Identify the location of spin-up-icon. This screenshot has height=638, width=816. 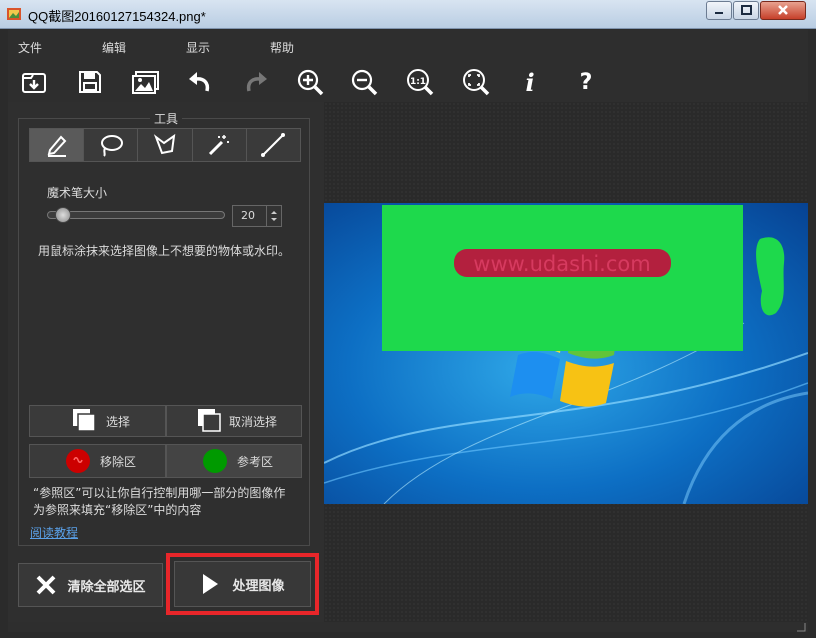
(274, 212).